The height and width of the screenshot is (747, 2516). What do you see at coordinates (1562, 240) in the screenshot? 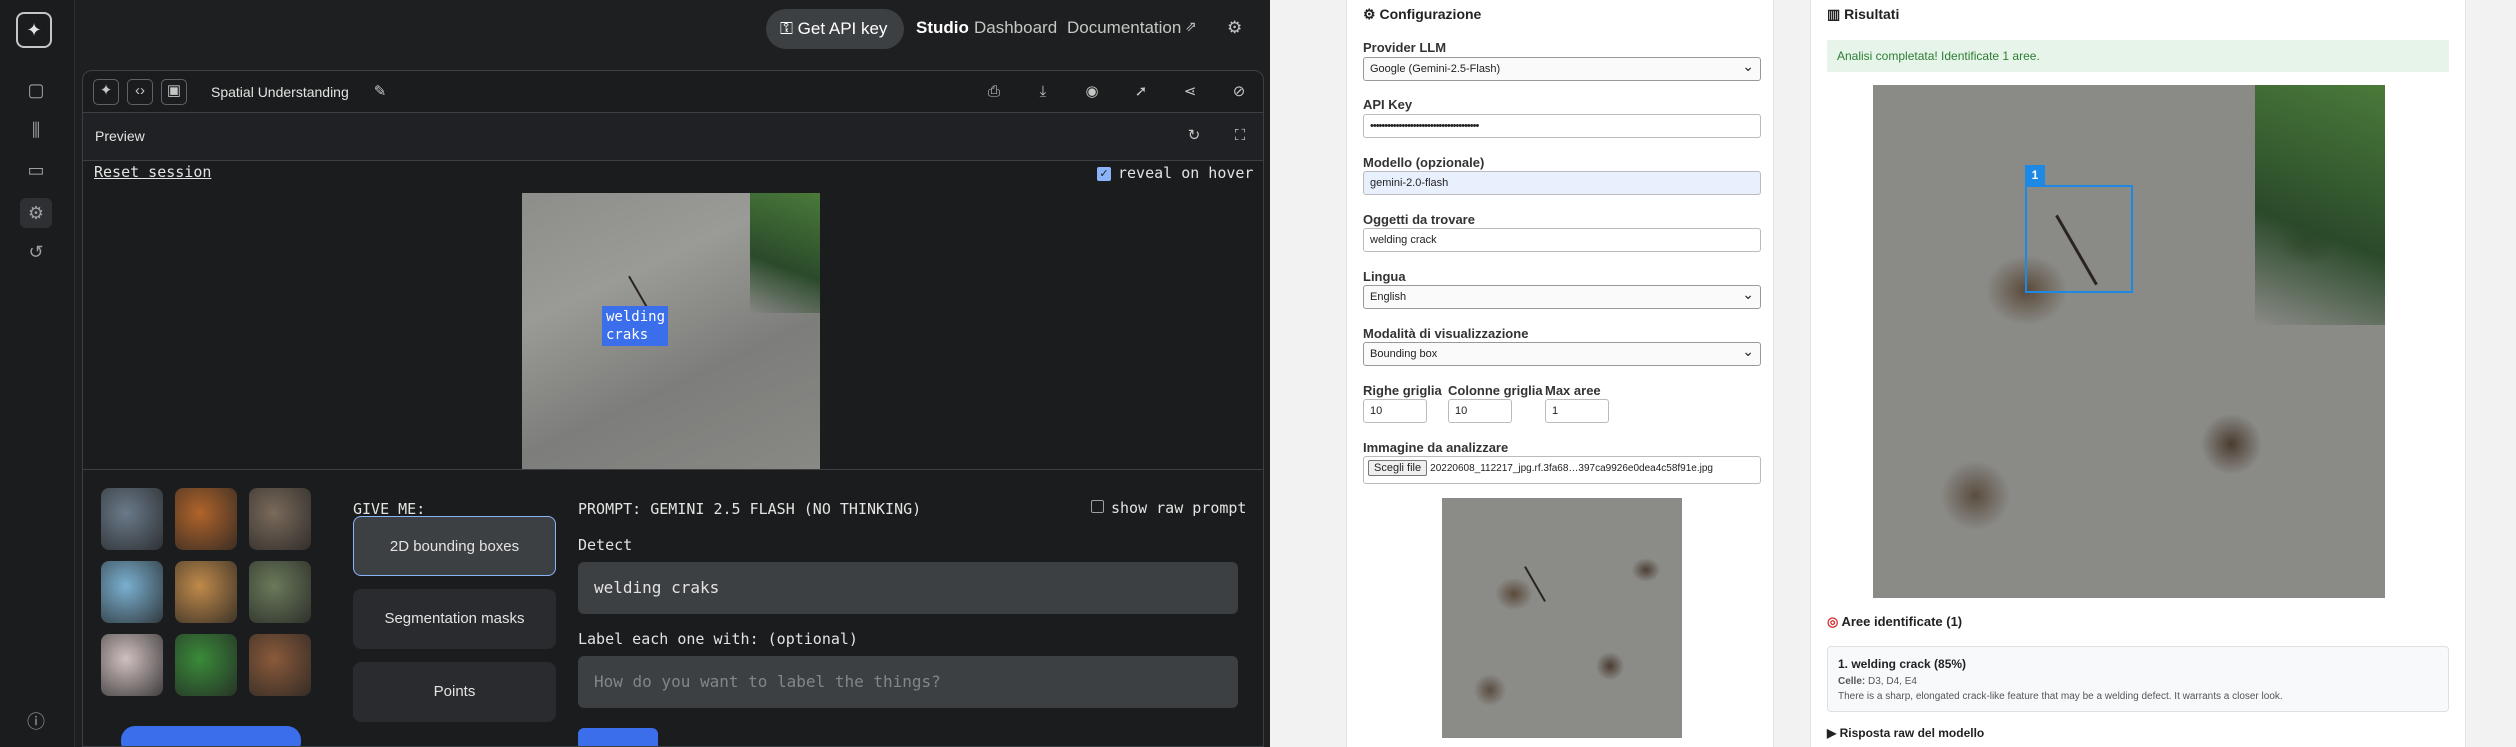
I see `objects-input: welding crack` at bounding box center [1562, 240].